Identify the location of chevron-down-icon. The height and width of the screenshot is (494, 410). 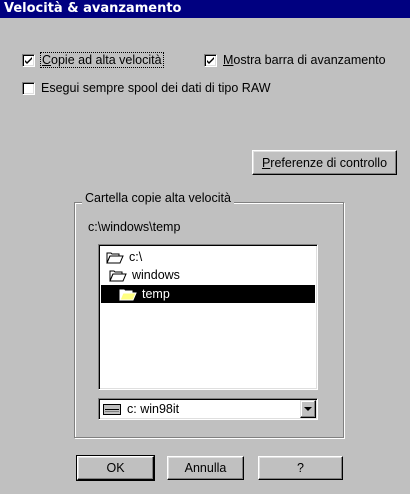
(308, 408).